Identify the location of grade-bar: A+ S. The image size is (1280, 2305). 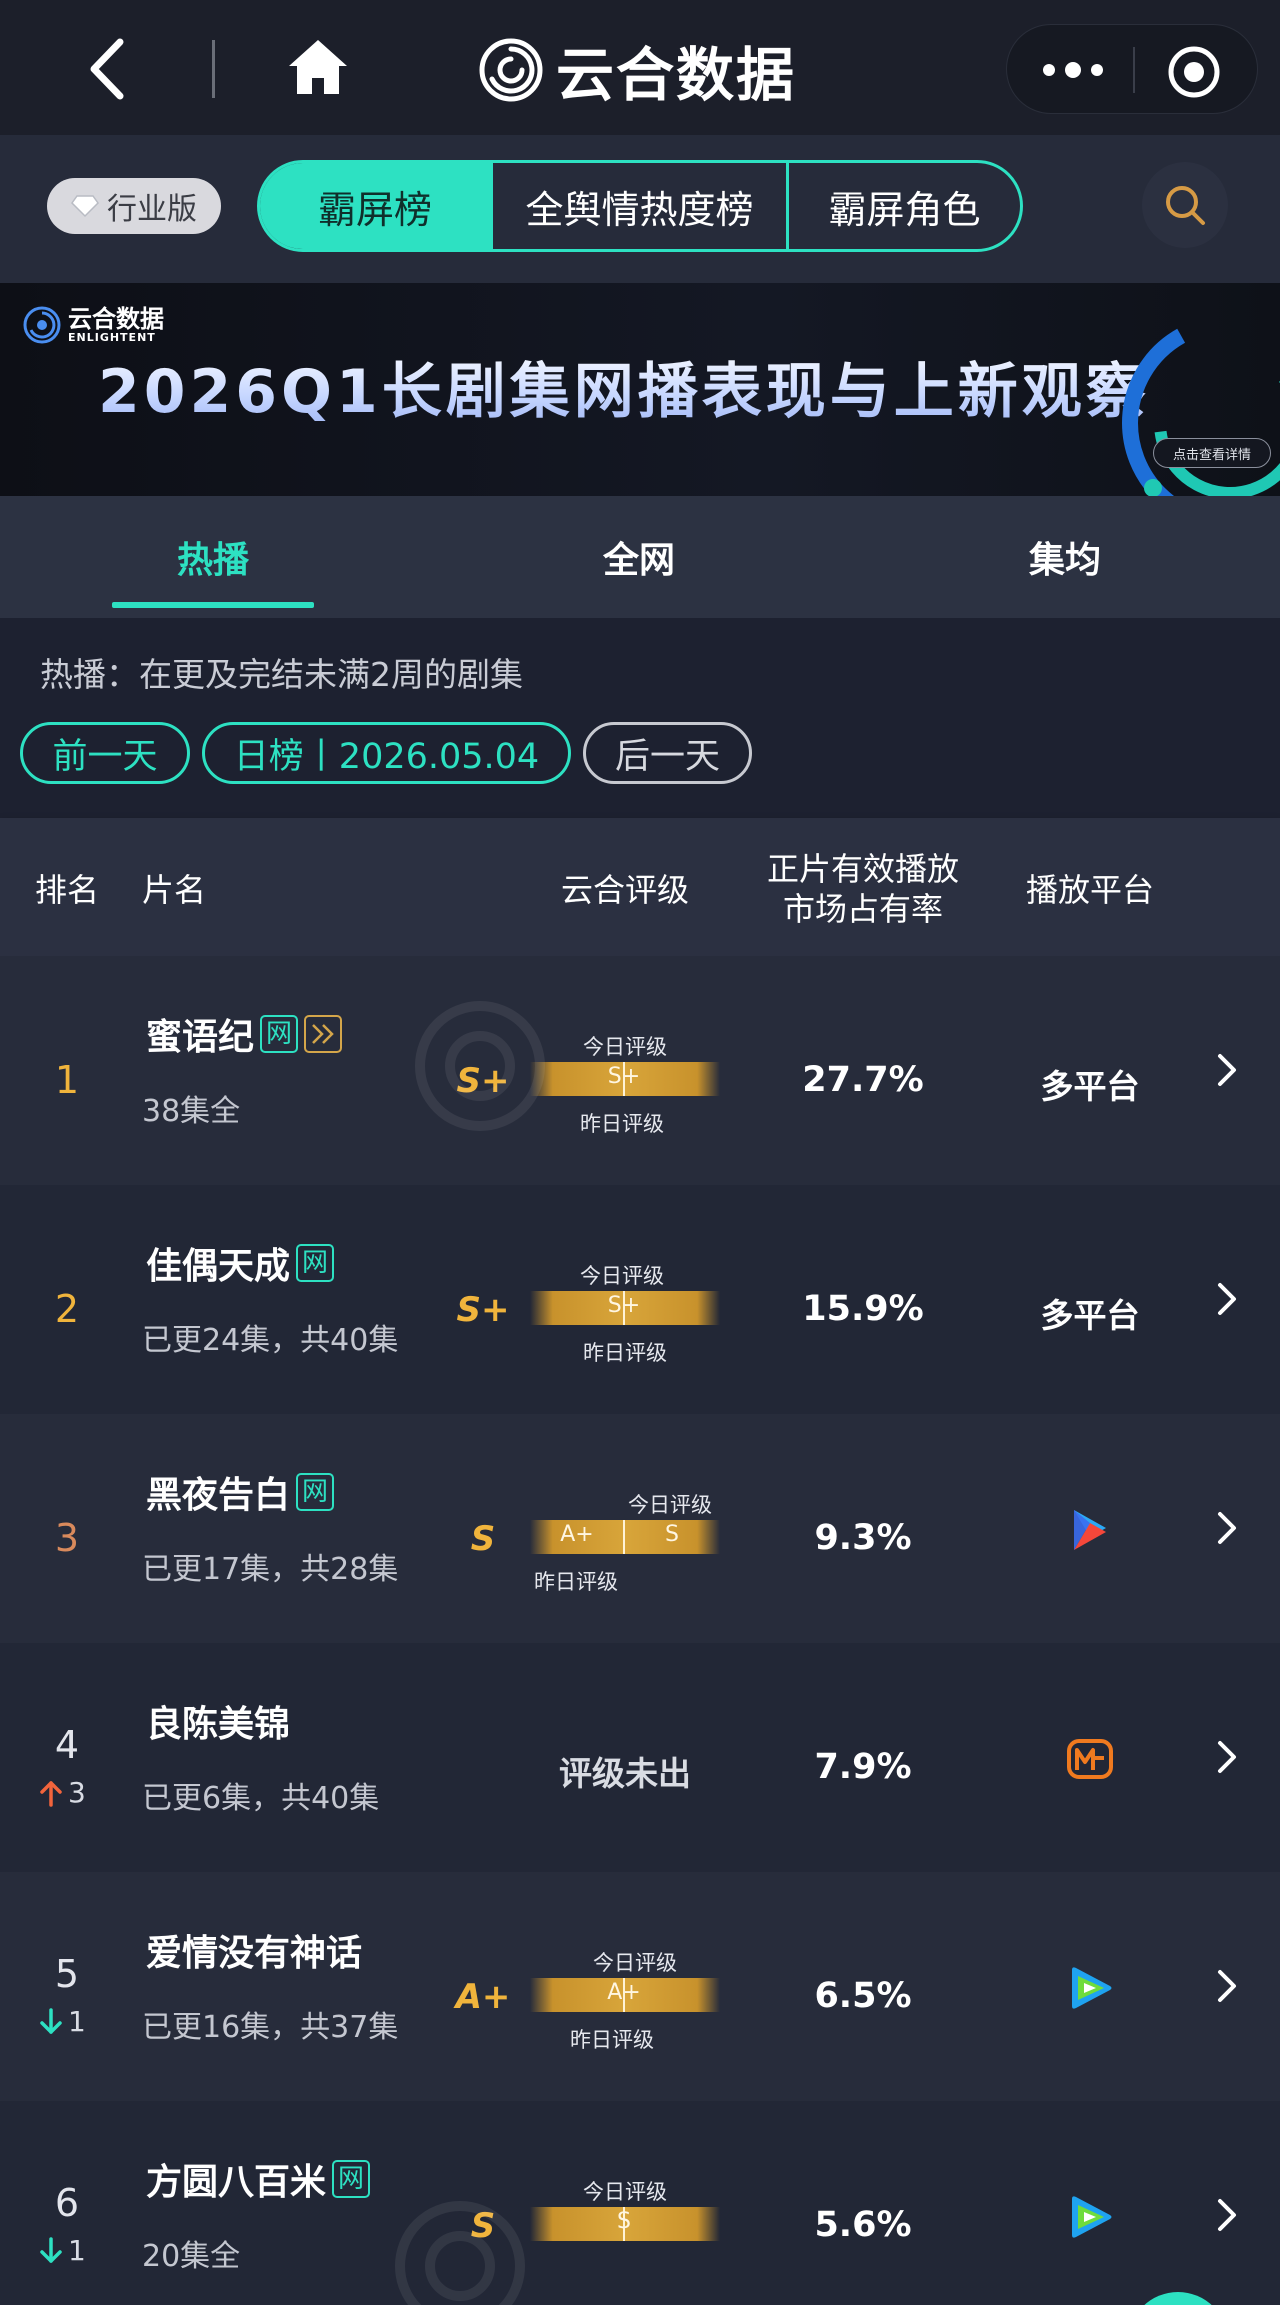
(625, 1537).